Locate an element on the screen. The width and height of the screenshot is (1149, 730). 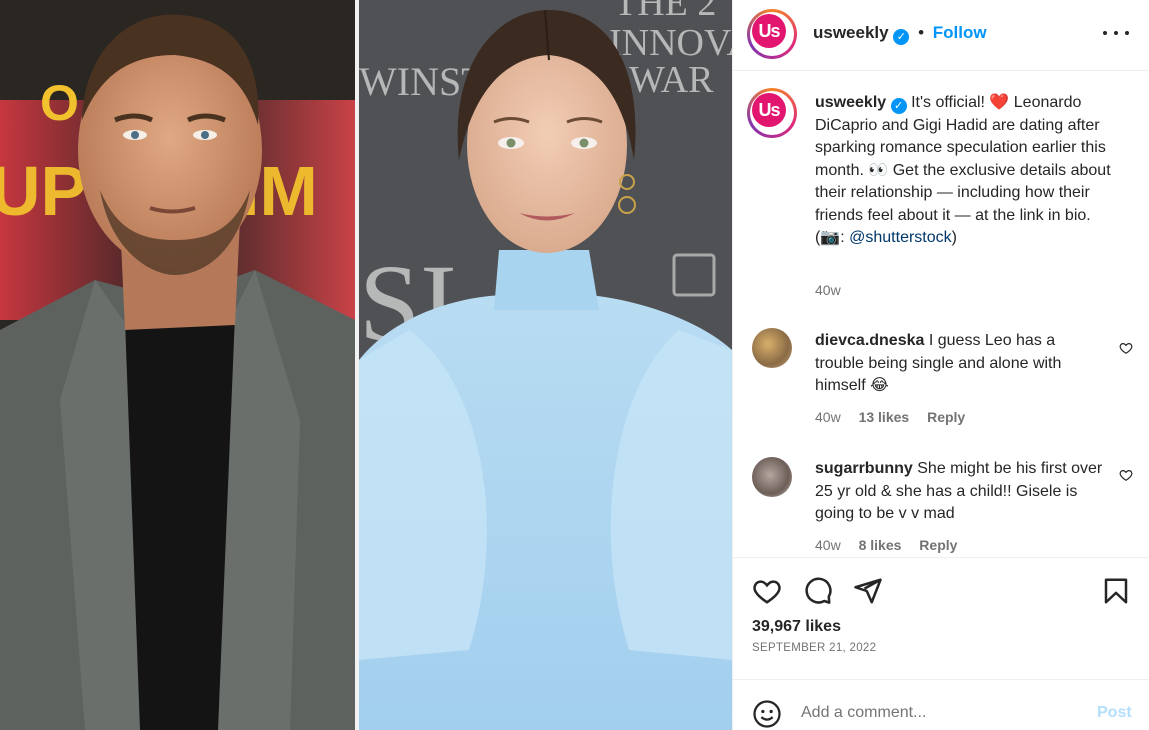
caption-mention-link: @shutterstock is located at coordinates (900, 237).